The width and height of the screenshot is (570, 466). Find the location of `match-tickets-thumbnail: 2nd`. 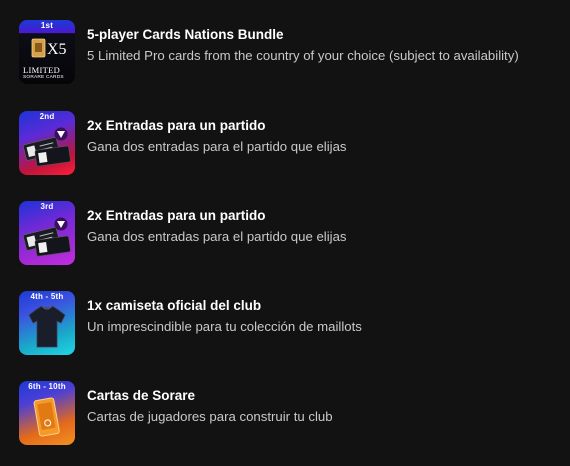

match-tickets-thumbnail: 2nd is located at coordinates (47, 143).